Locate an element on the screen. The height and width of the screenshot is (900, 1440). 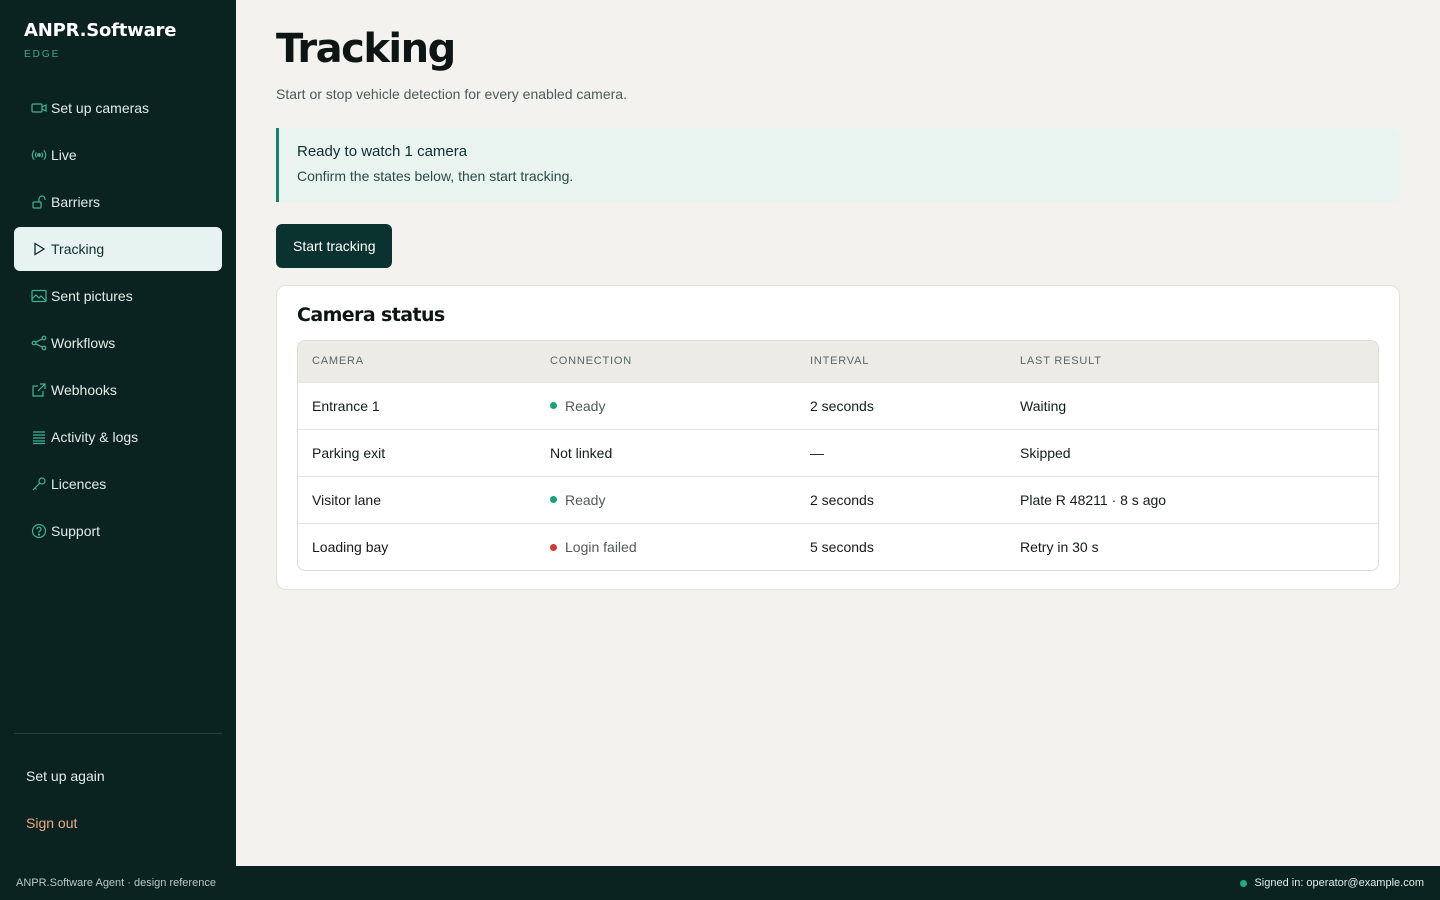
broadcast-icon is located at coordinates (39, 155).